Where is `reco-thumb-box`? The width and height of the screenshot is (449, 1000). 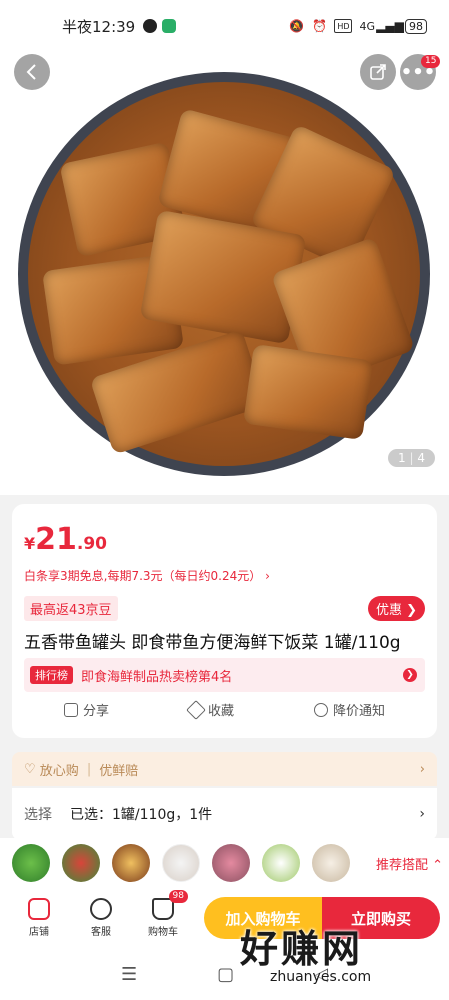
reco-thumb-box is located at coordinates (181, 863).